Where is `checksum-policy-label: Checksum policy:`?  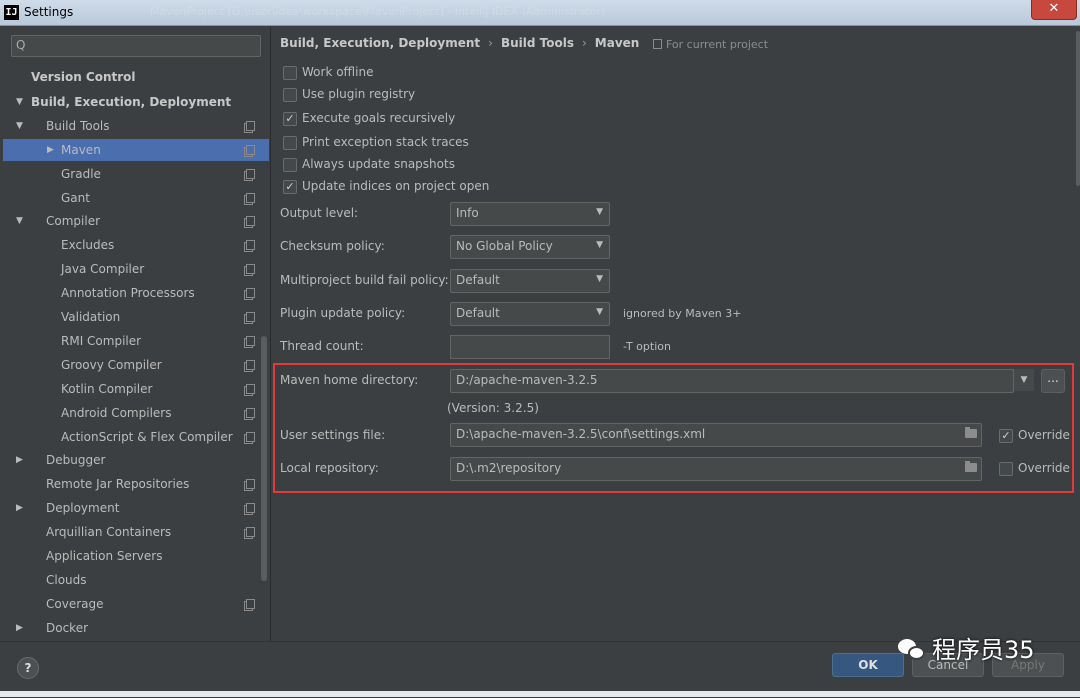
checksum-policy-label: Checksum policy: is located at coordinates (332, 246).